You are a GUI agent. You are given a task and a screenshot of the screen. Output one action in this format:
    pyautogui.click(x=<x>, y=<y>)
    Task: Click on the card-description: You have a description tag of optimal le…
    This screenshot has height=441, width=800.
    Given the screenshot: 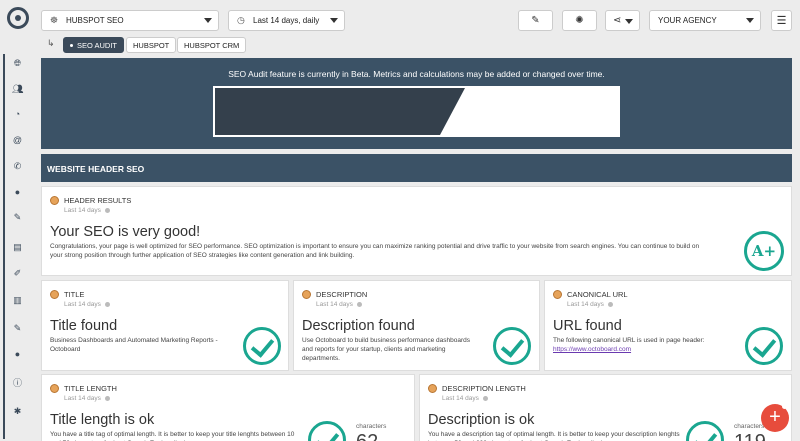 What is the action you would take?
    pyautogui.click(x=554, y=436)
    